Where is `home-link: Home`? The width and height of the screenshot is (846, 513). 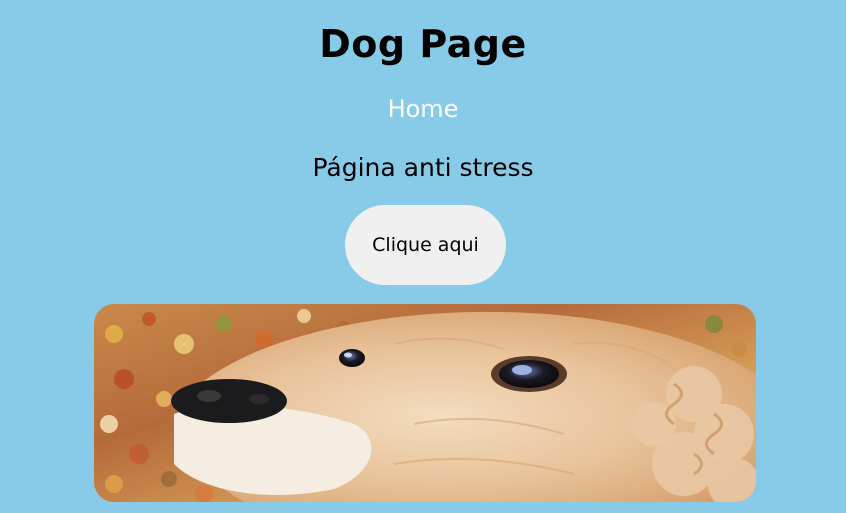 home-link: Home is located at coordinates (423, 109).